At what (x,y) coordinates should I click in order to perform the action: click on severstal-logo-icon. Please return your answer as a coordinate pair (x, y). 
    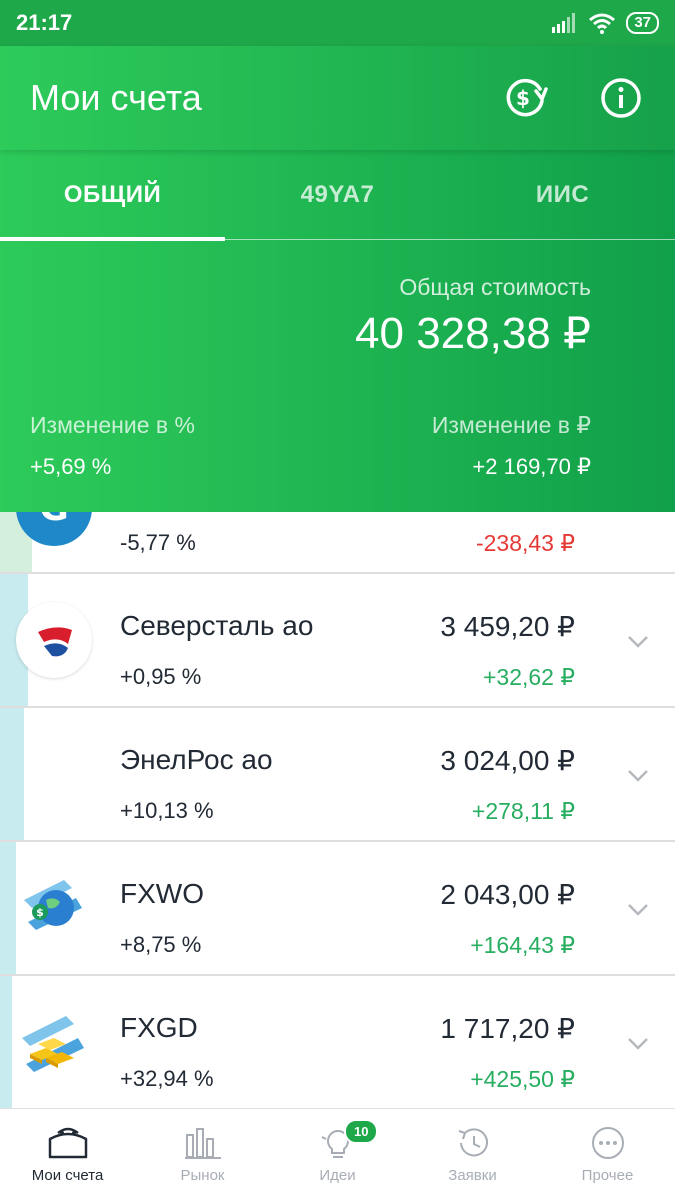
    Looking at the image, I should click on (54, 640).